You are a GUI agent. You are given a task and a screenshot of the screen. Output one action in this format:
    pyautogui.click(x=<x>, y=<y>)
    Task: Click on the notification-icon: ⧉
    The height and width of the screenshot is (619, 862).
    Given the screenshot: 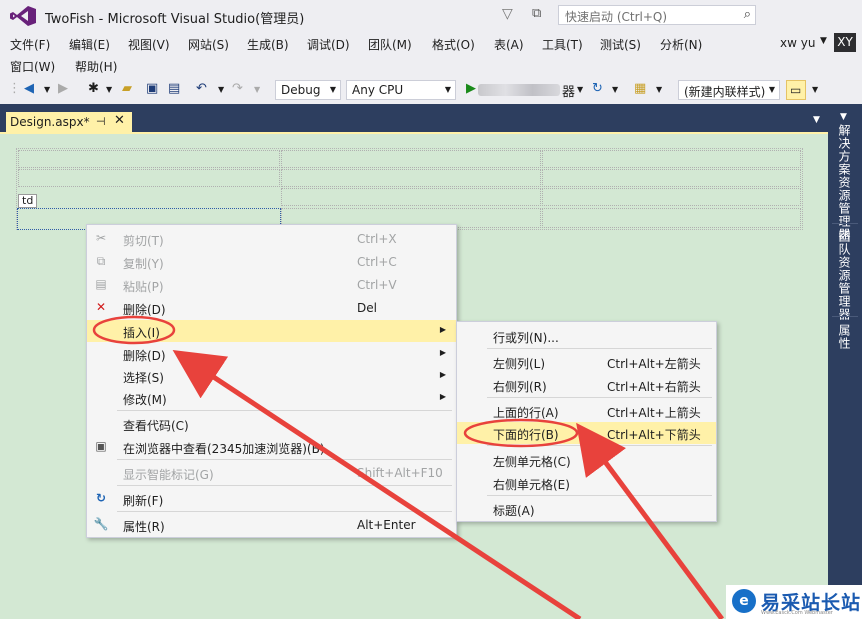 What is the action you would take?
    pyautogui.click(x=536, y=13)
    